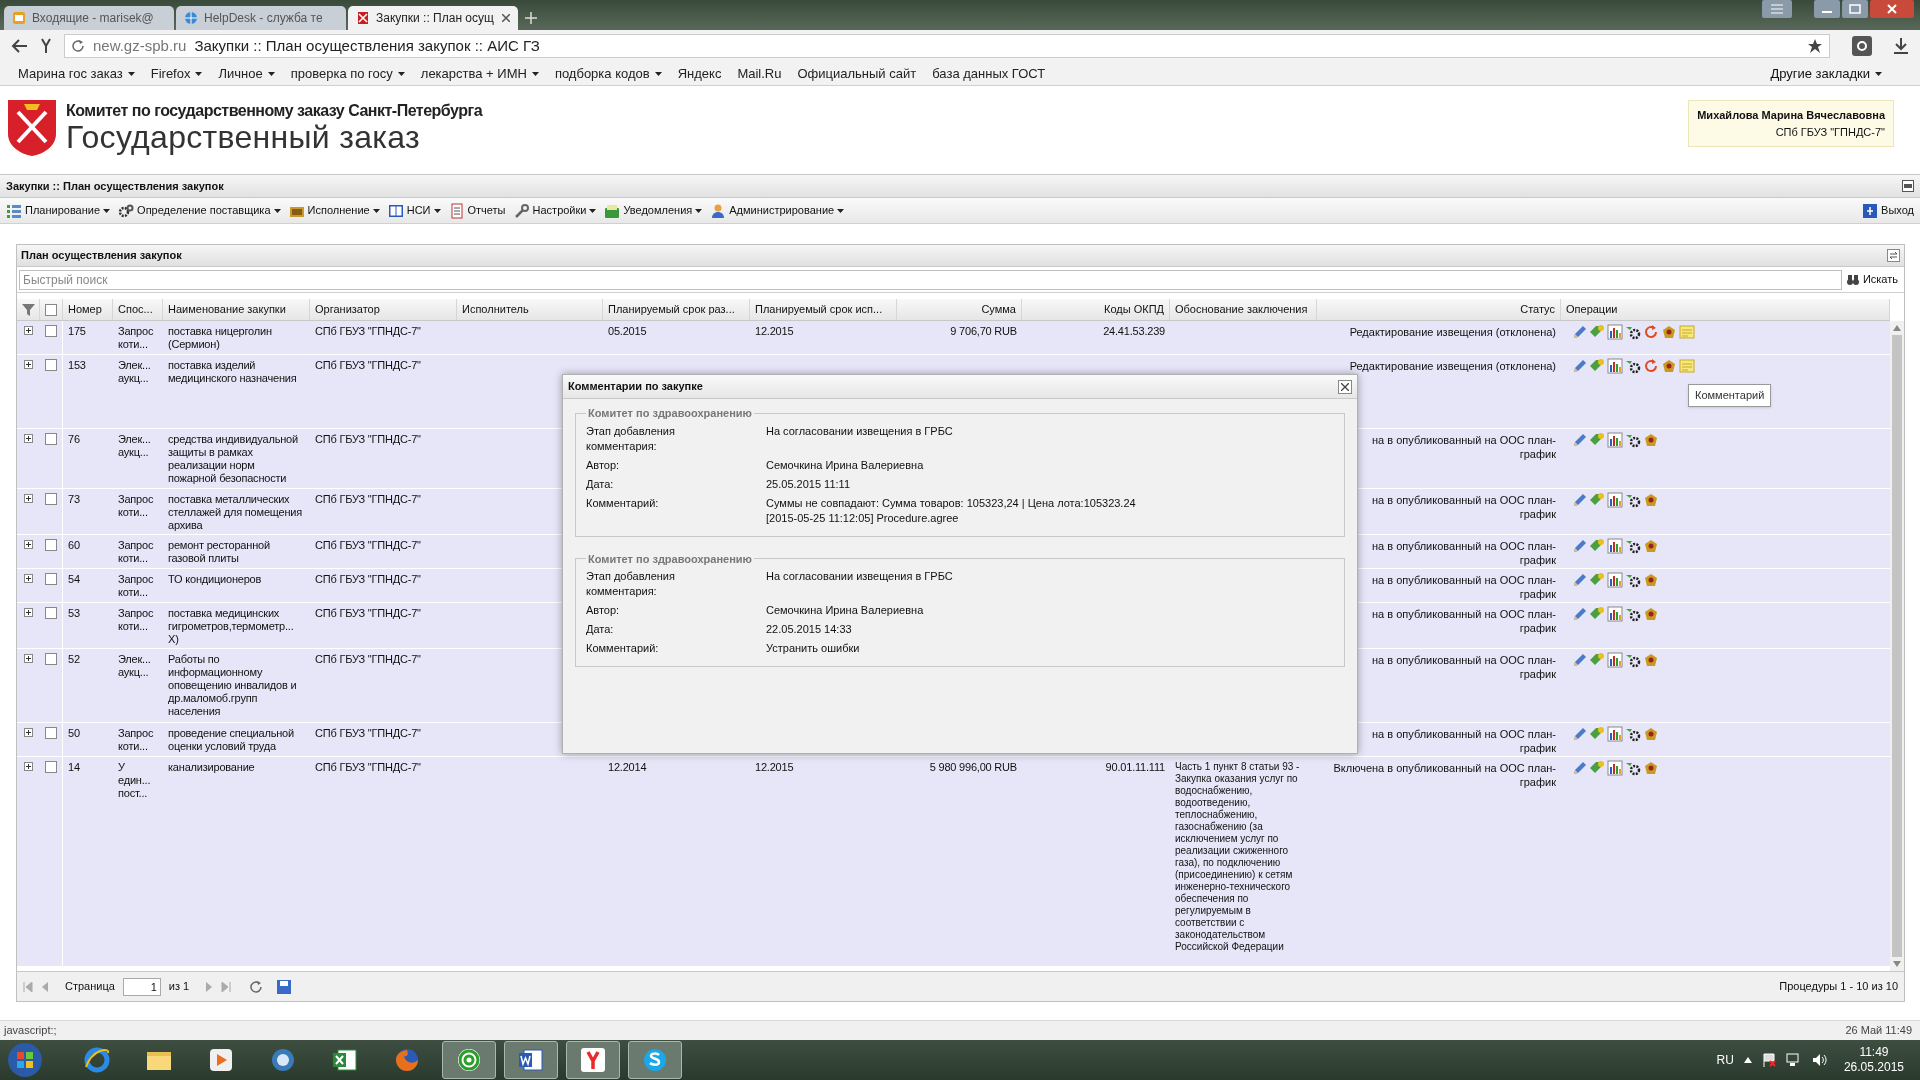 This screenshot has width=1920, height=1080. What do you see at coordinates (973, 767) in the screenshot?
I see `sum-cell: 5 980 996,00 RUB` at bounding box center [973, 767].